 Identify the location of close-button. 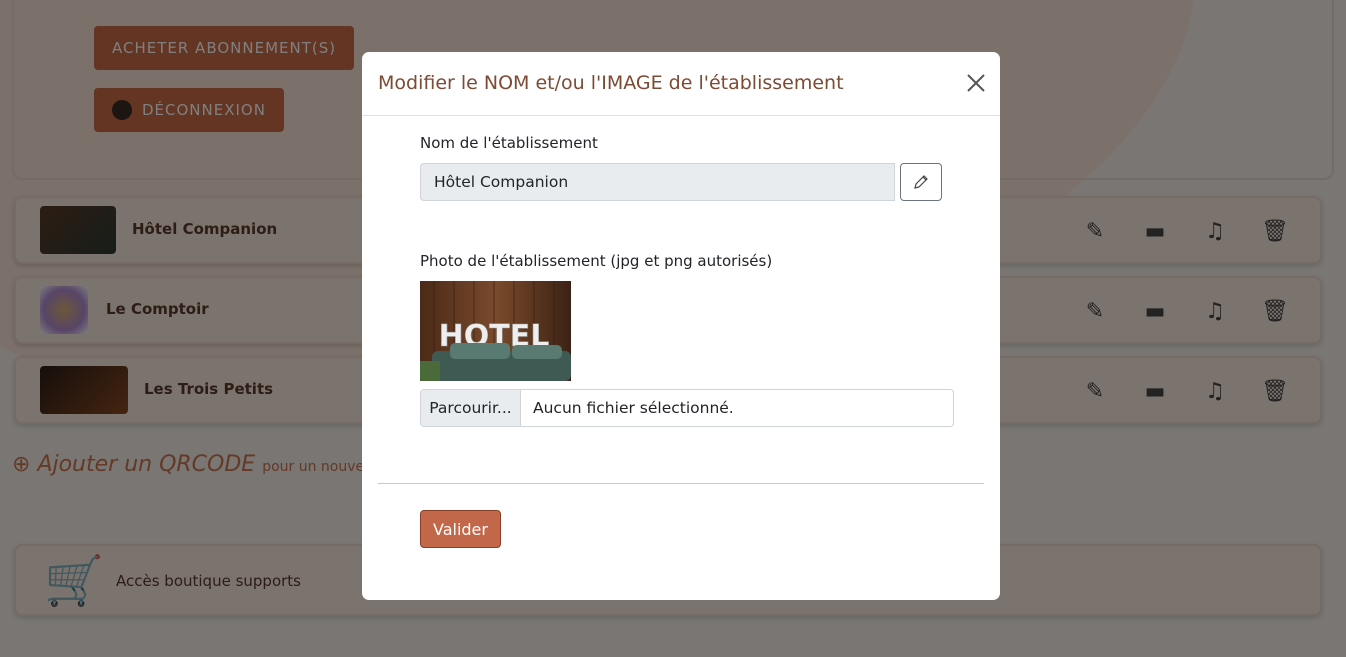
(976, 83).